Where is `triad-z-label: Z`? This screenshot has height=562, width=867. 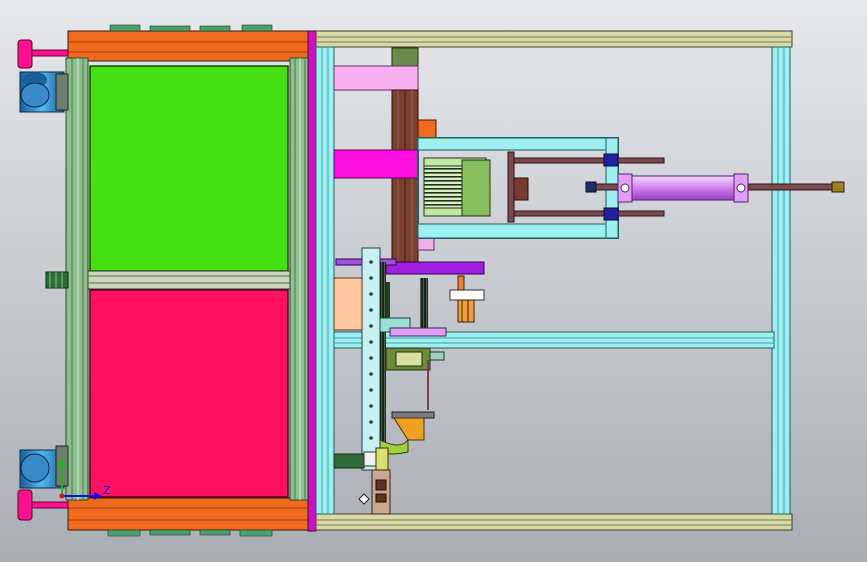 triad-z-label: Z is located at coordinates (107, 490).